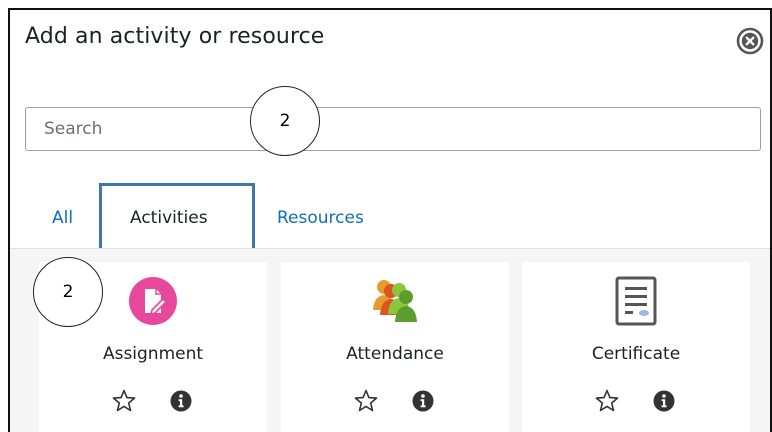  What do you see at coordinates (395, 301) in the screenshot?
I see `attendance-icon` at bounding box center [395, 301].